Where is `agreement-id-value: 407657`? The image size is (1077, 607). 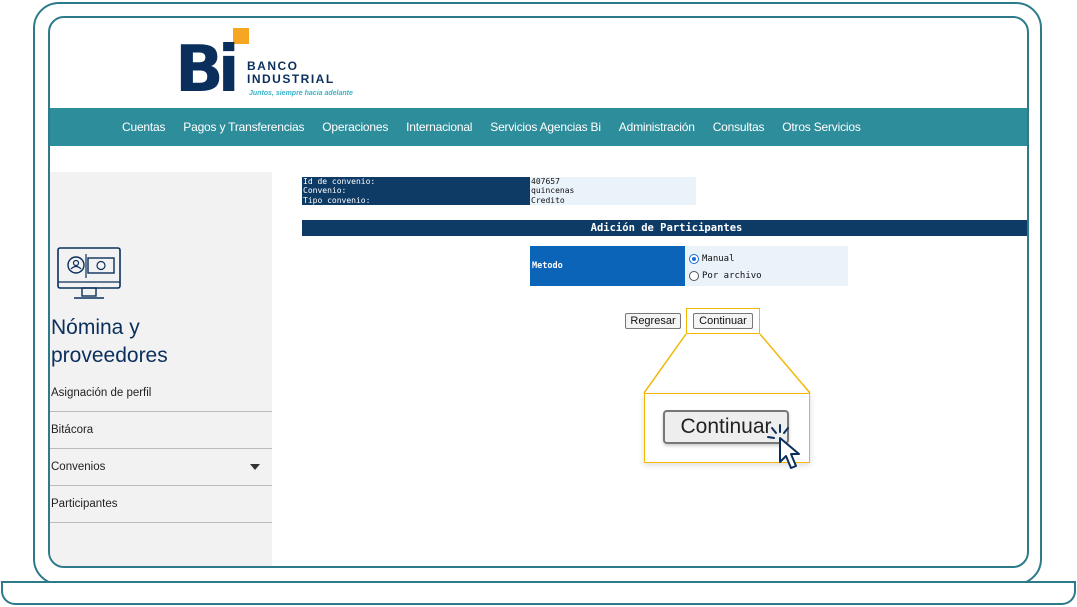 agreement-id-value: 407657 is located at coordinates (613, 182).